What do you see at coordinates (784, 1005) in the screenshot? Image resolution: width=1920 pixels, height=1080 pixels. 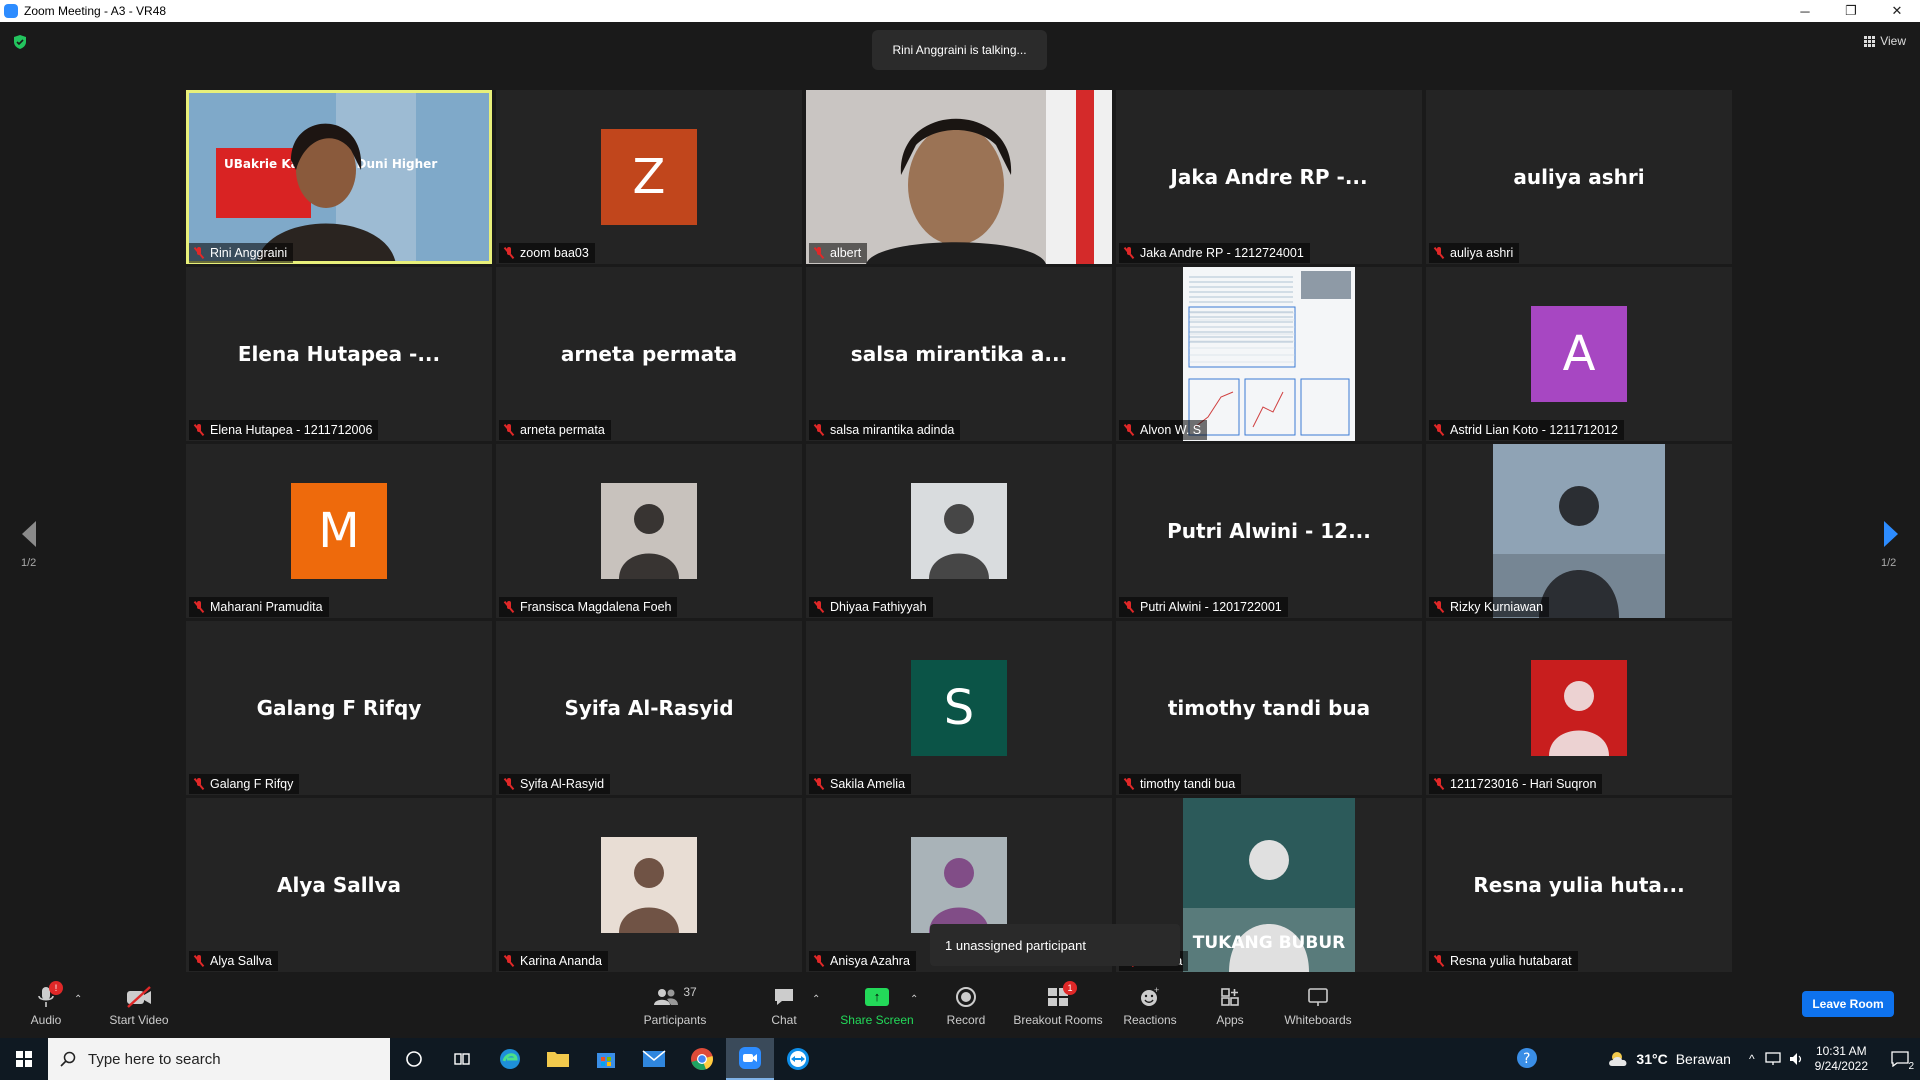 I see `chat-button: Chat` at bounding box center [784, 1005].